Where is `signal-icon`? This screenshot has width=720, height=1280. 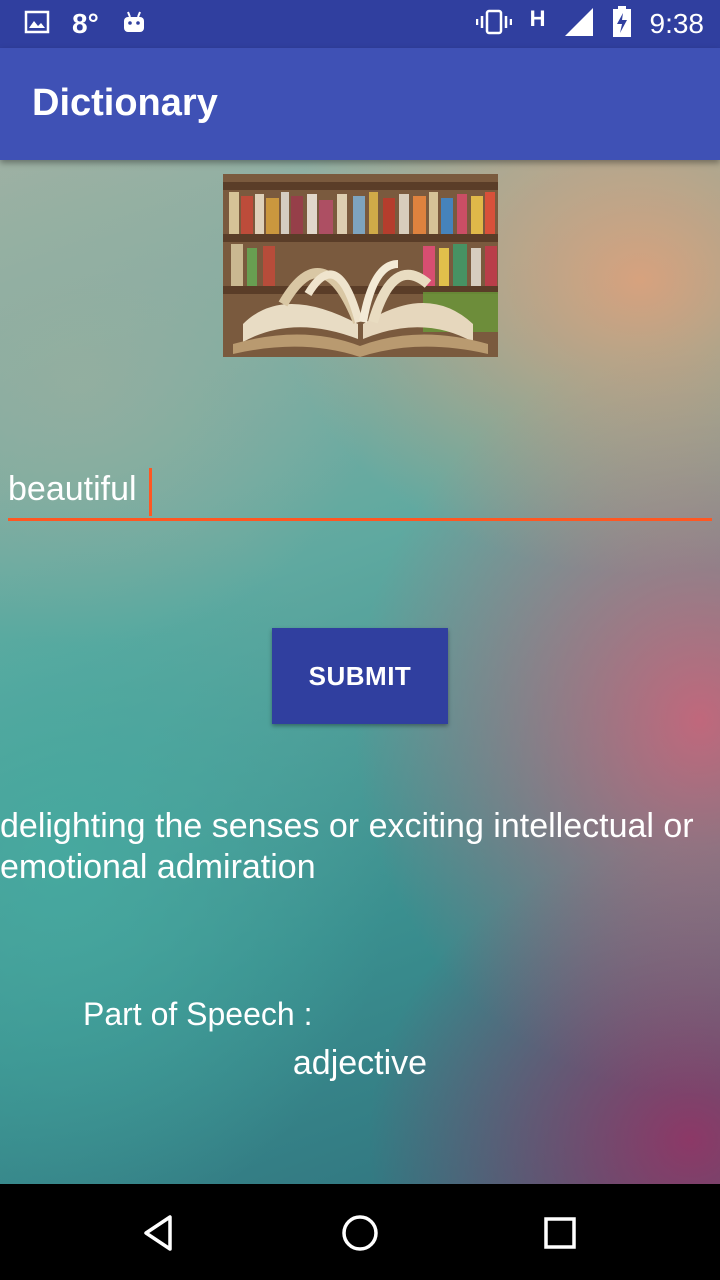
signal-icon is located at coordinates (579, 24).